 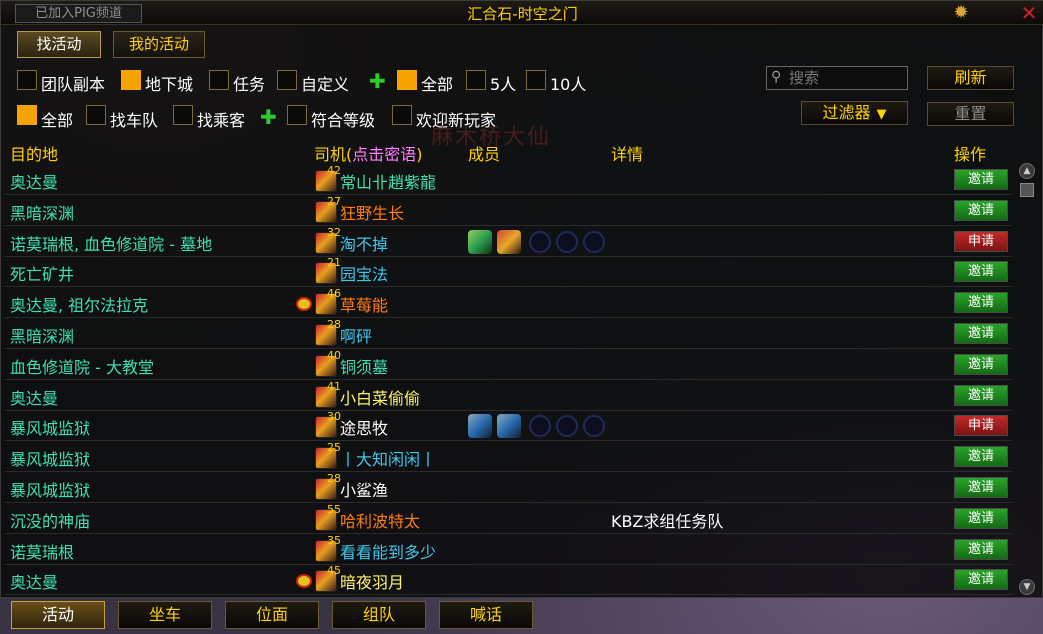 I want to click on tab-find-activity: 找活动, so click(x=59, y=44).